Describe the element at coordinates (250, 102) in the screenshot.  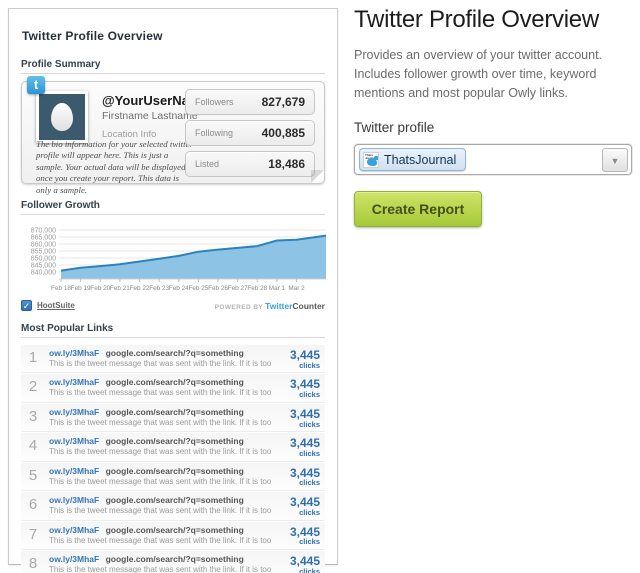
I see `stat-followers: Followers 827,679` at that location.